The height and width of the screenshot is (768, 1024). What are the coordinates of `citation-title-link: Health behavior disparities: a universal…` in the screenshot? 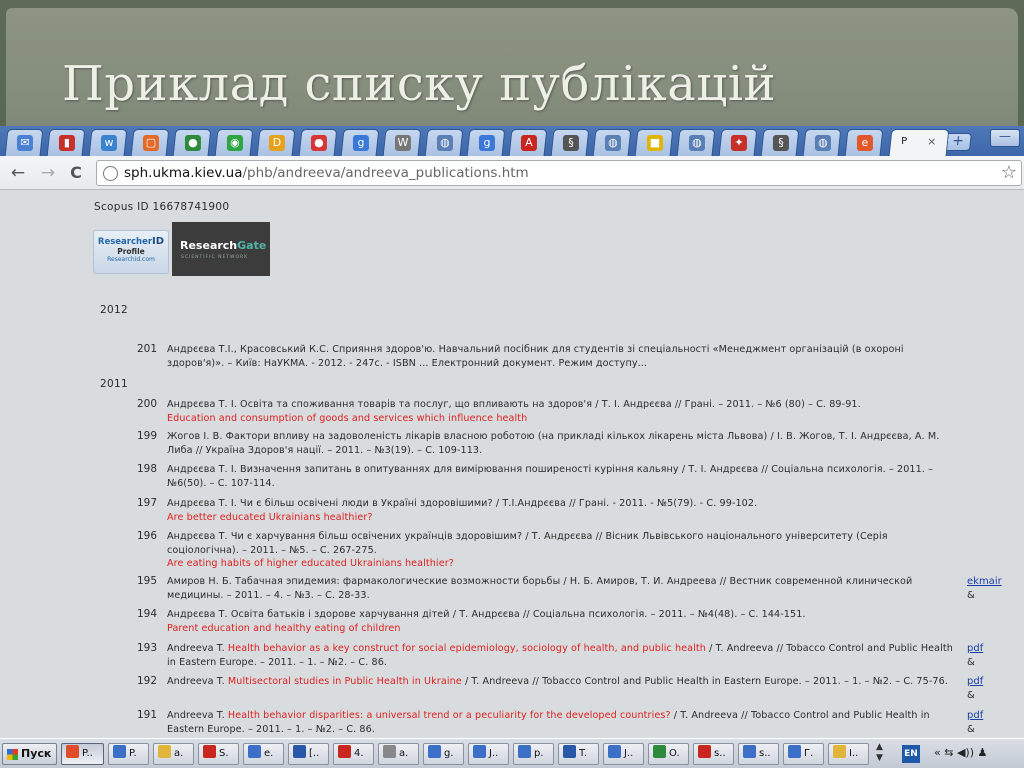 It's located at (449, 715).